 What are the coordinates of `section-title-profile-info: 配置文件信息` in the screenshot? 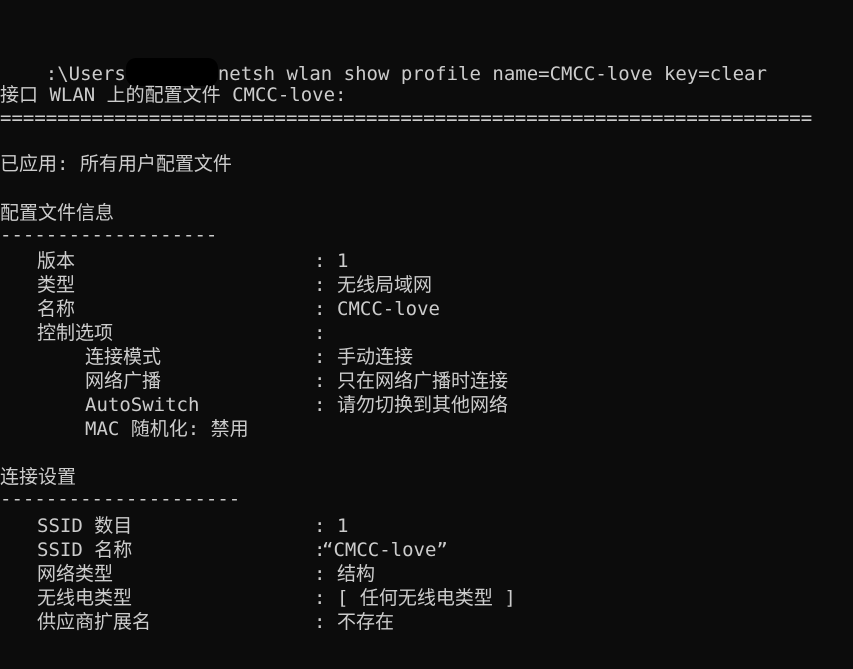 It's located at (57, 213).